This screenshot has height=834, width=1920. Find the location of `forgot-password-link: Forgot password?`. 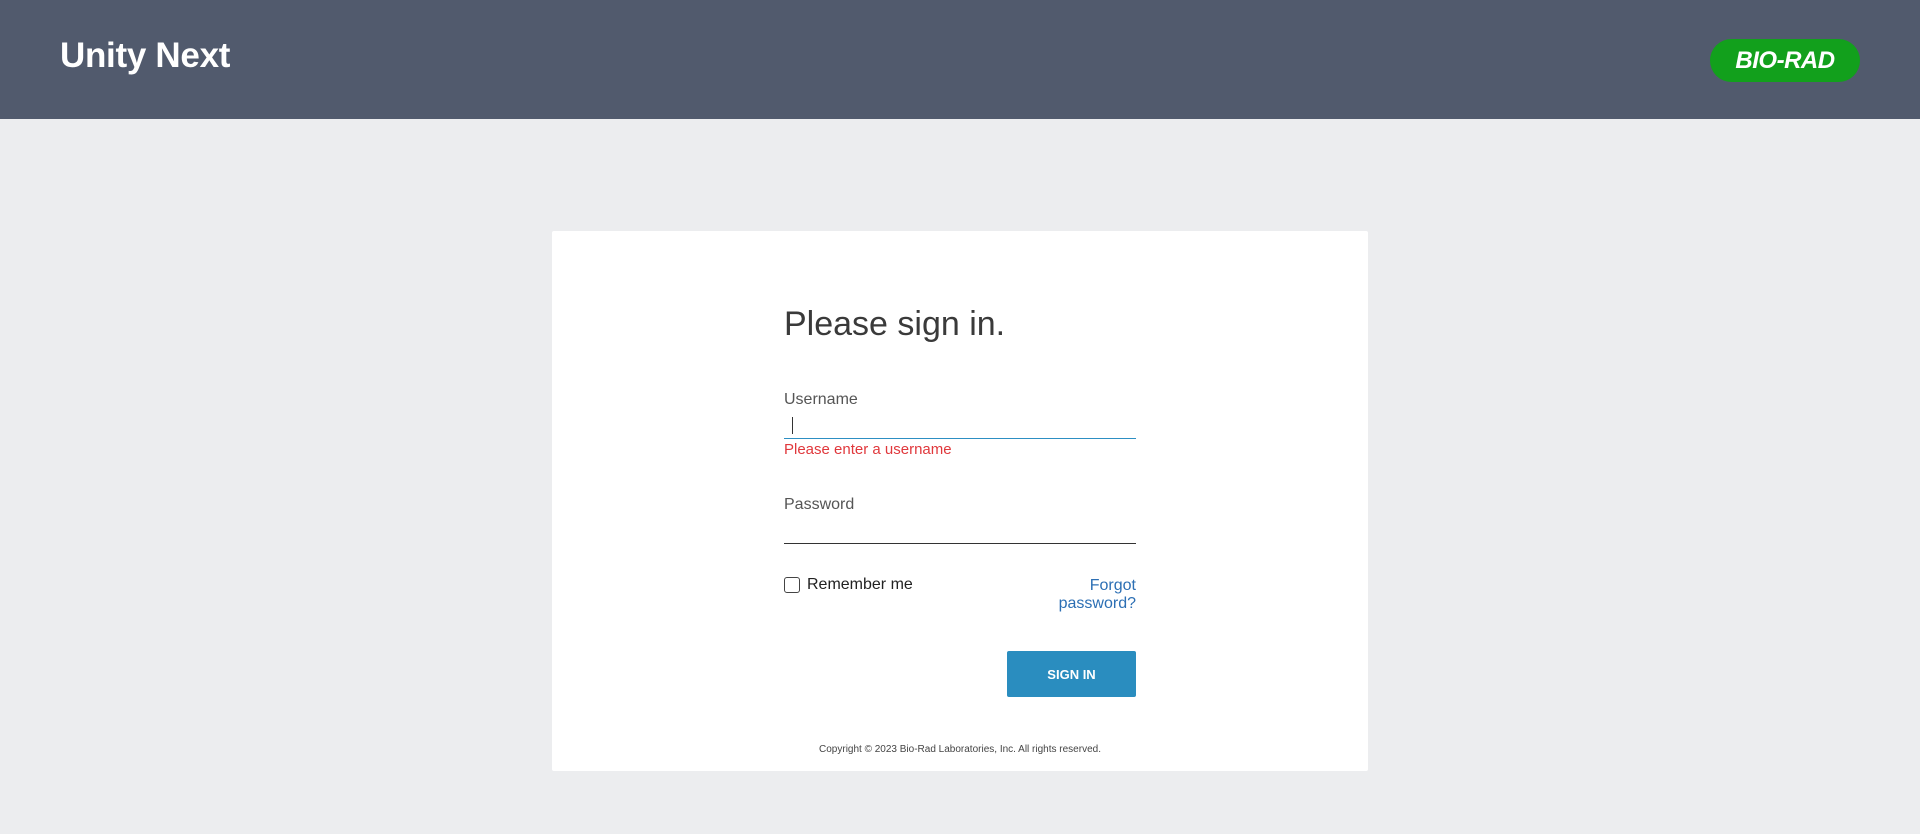

forgot-password-link: Forgot password? is located at coordinates (1072, 595).